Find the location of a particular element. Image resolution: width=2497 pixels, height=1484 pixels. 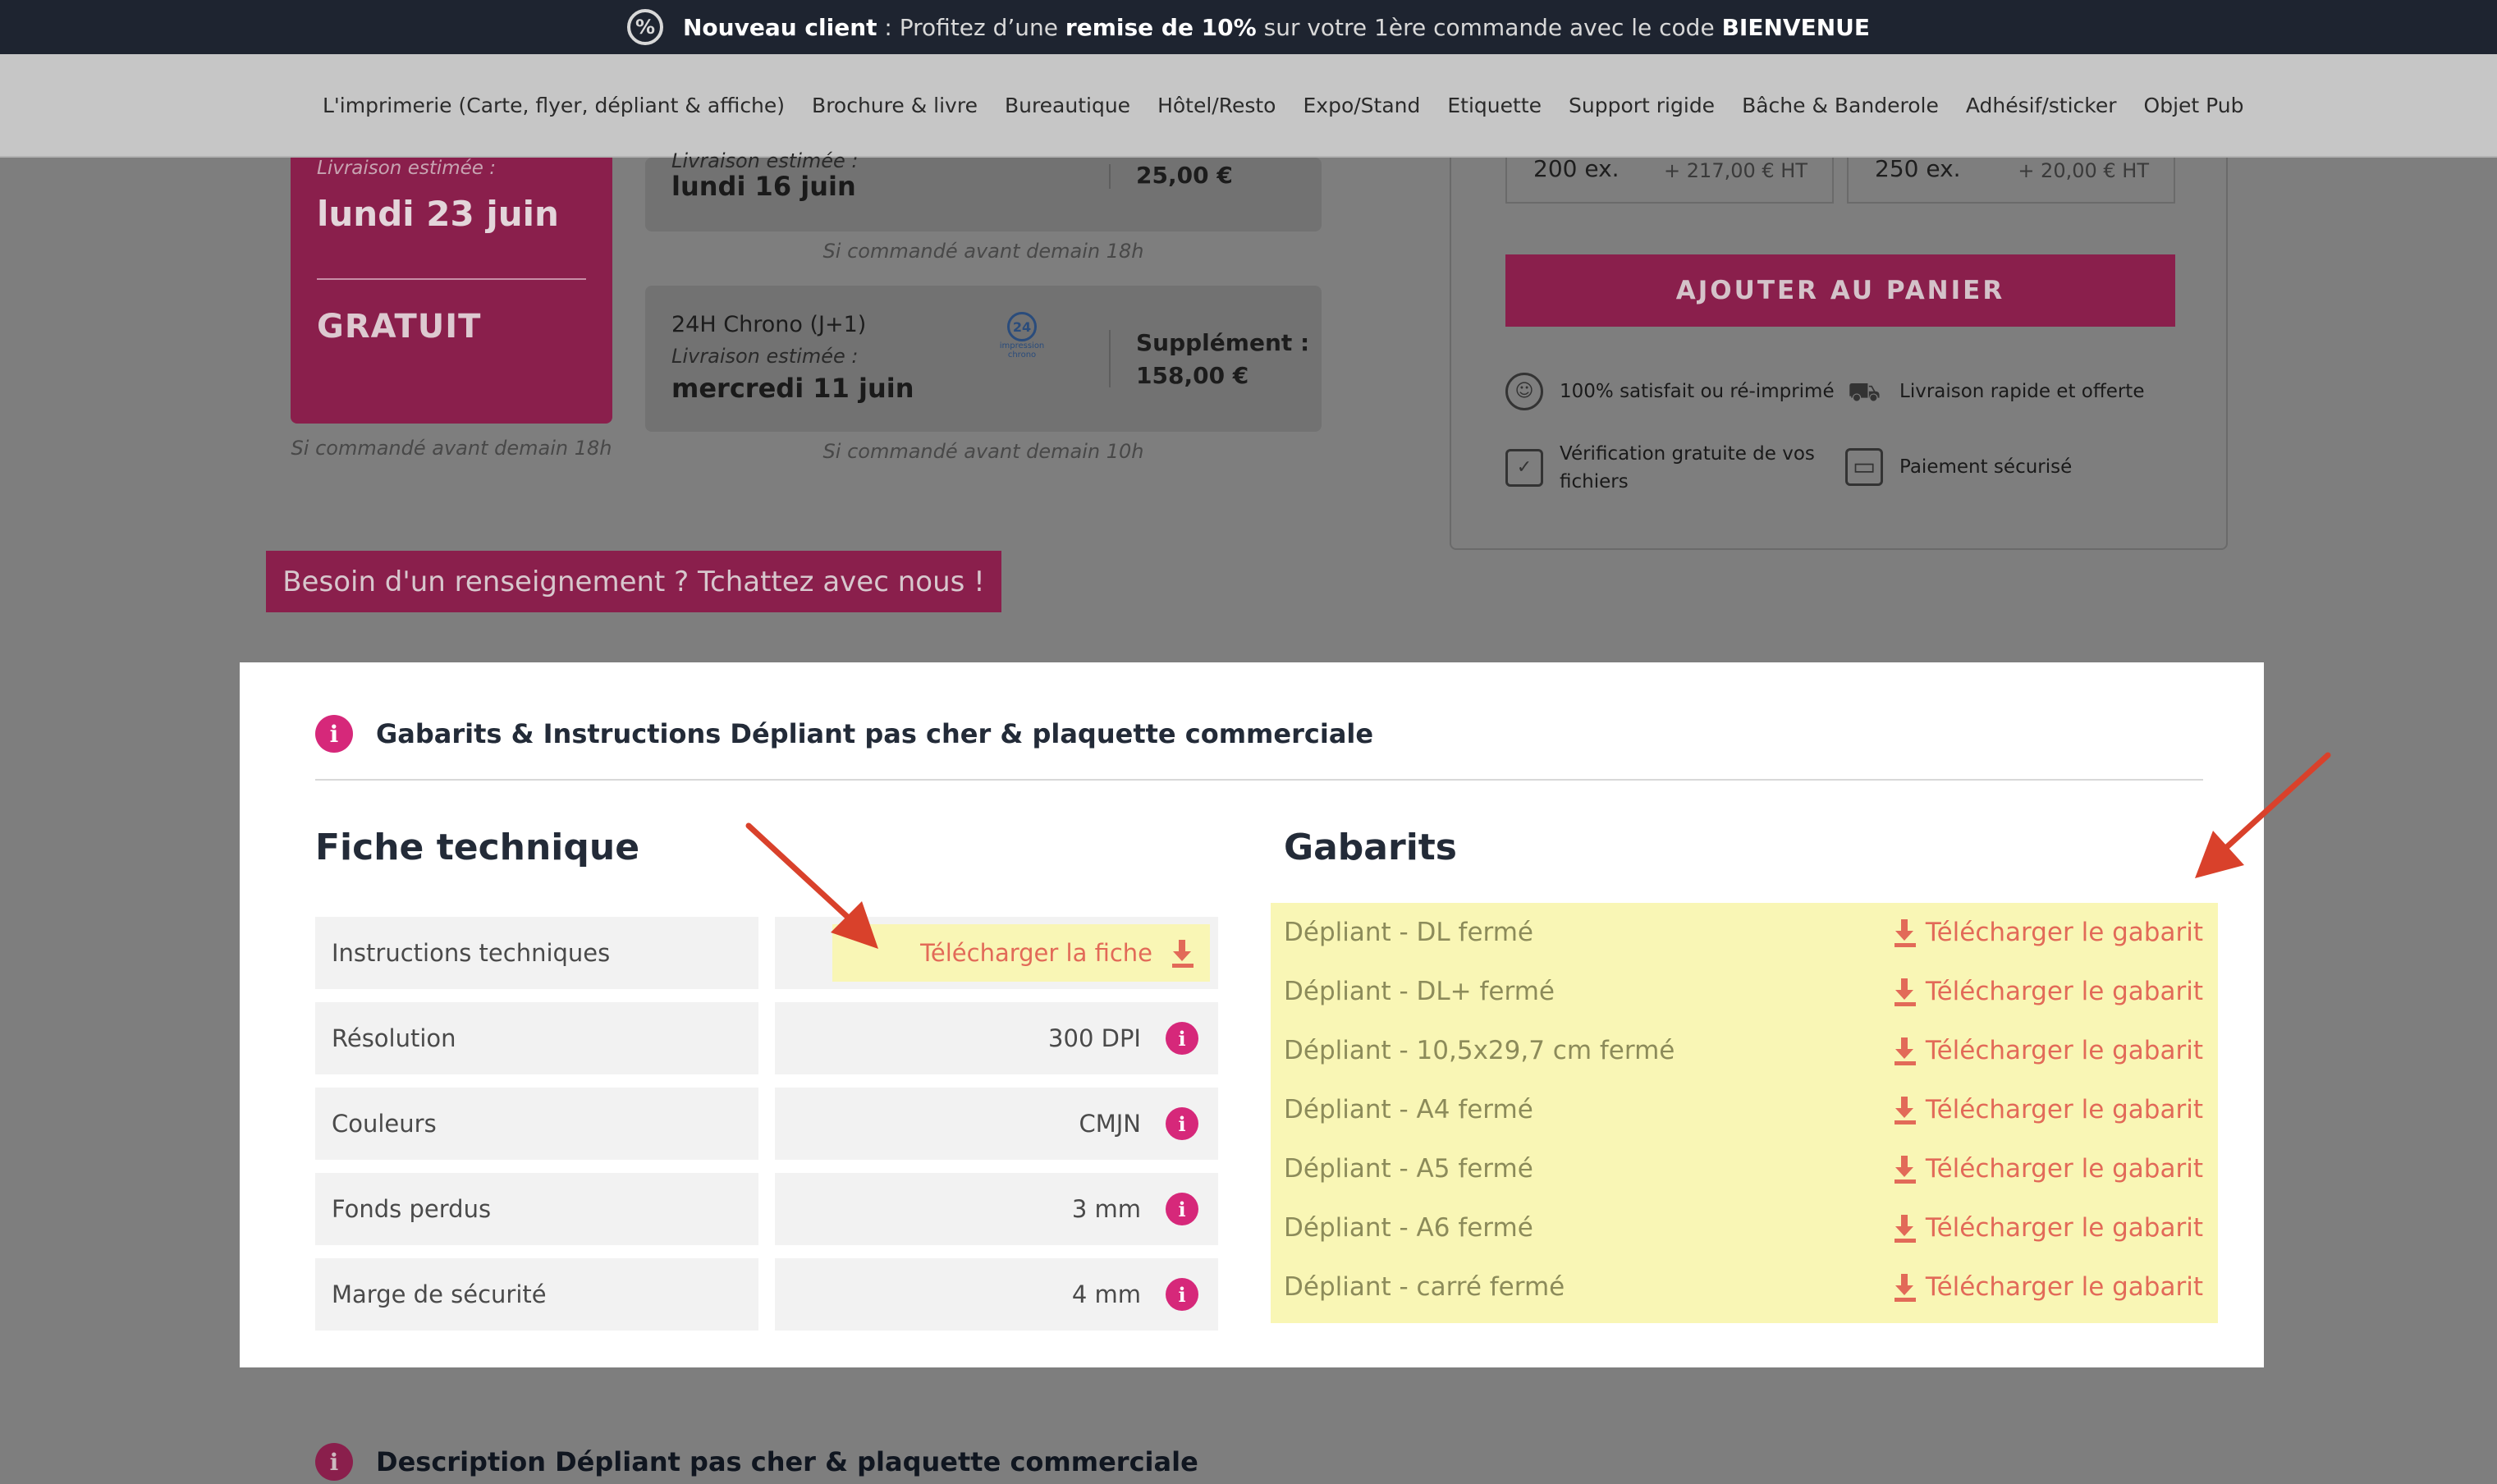

delivery-note-free: Si commandé avant demain 18h is located at coordinates (452, 448).